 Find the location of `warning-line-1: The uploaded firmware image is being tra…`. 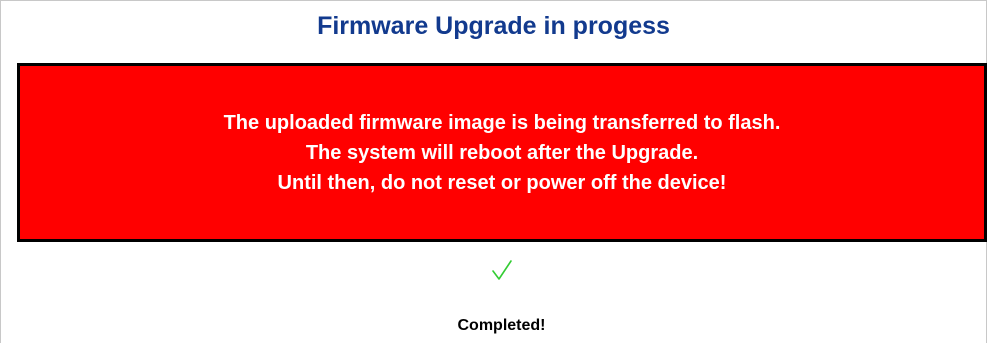

warning-line-1: The uploaded firmware image is being tra… is located at coordinates (502, 122).